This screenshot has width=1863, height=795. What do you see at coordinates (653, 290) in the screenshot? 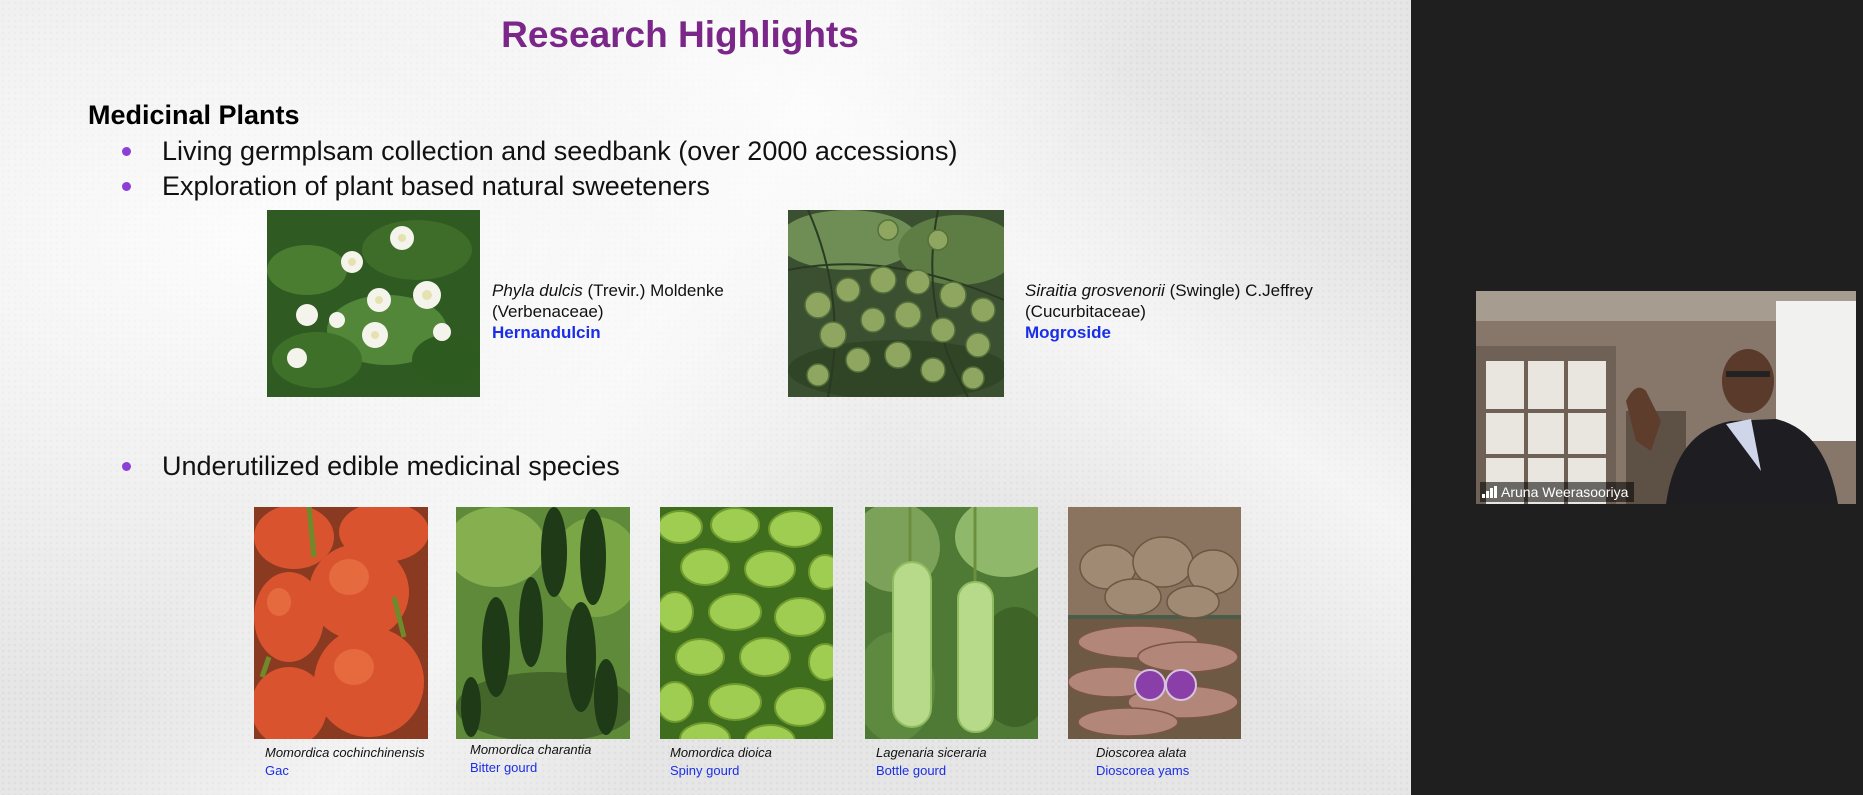
I see `species-authority: (Trevir.) Moldenke` at bounding box center [653, 290].